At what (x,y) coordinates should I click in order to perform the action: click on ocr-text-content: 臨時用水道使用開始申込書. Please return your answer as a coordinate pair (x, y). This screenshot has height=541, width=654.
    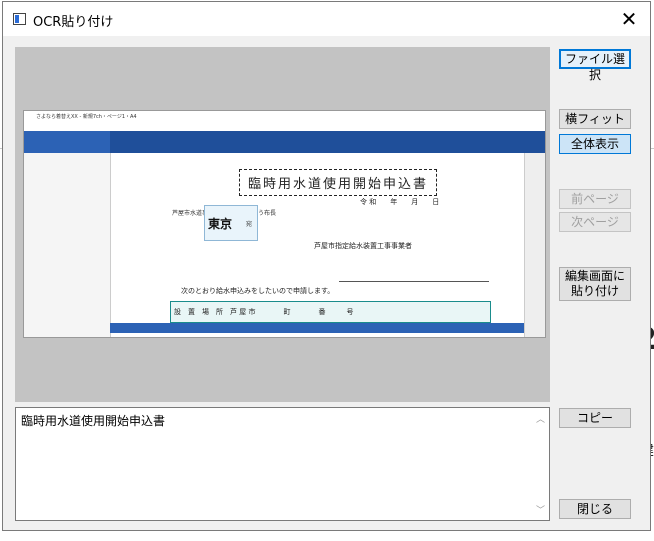
    Looking at the image, I should click on (93, 421).